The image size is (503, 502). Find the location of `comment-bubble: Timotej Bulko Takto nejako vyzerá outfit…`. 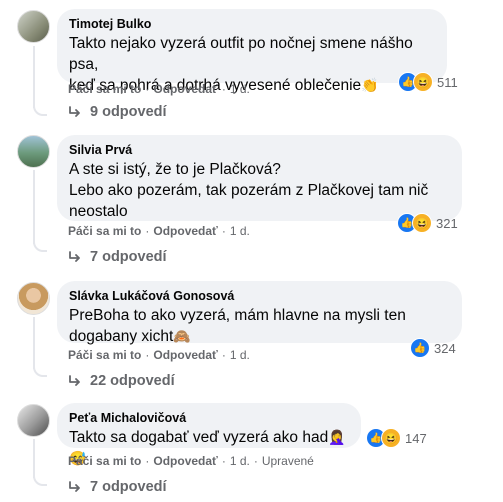

comment-bubble: Timotej Bulko Takto nejako vyzerá outfit… is located at coordinates (252, 51).